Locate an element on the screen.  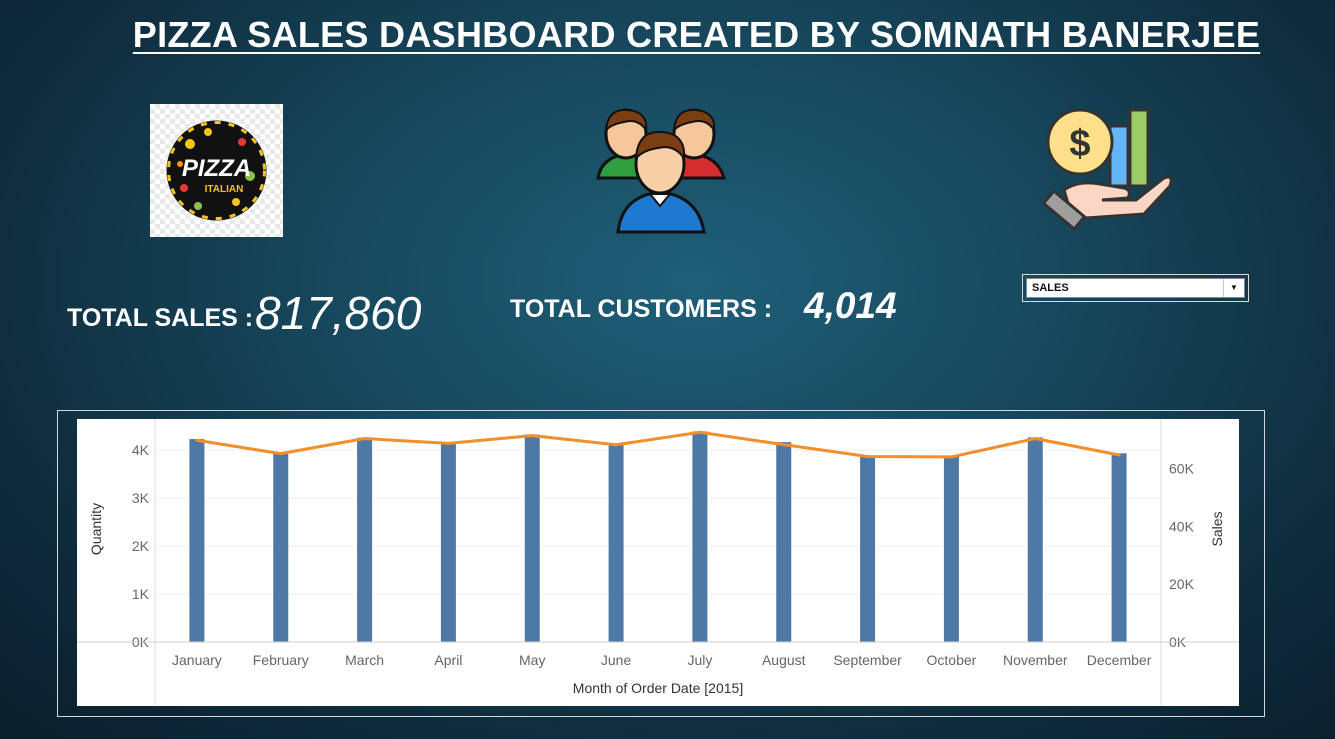
y2-axis-title: Sales is located at coordinates (1217, 528).